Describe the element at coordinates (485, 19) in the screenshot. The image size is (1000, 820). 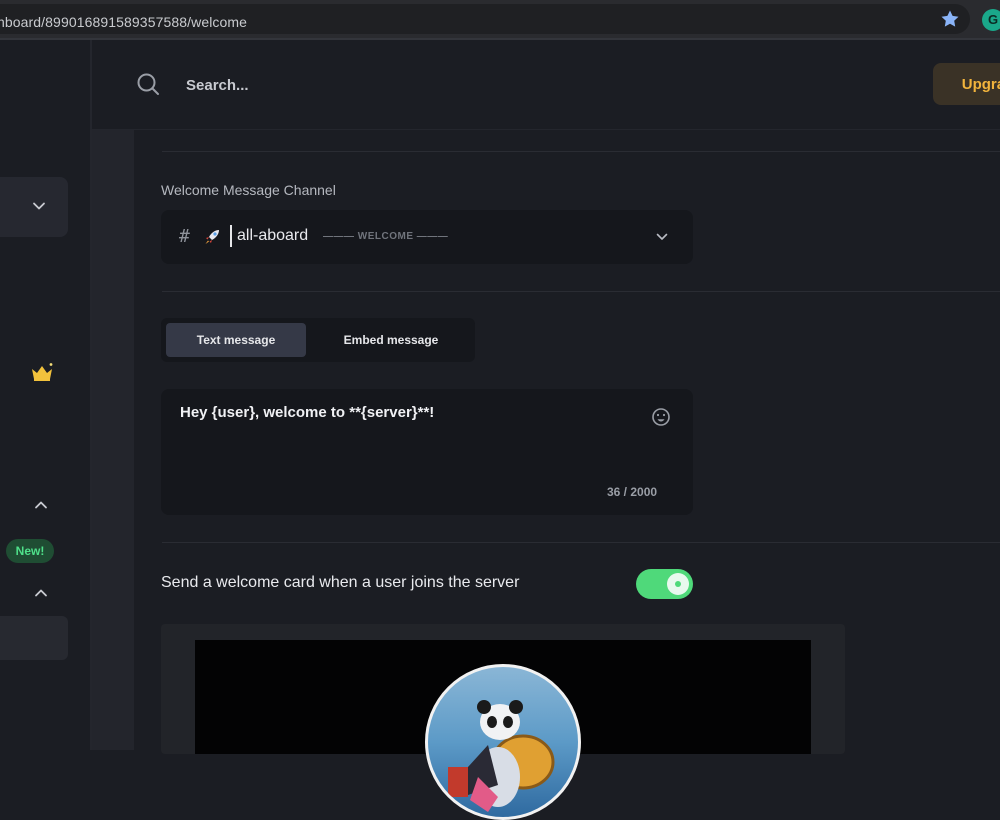
I see `address-bar: ashboard/899016891589357588/welcome` at that location.